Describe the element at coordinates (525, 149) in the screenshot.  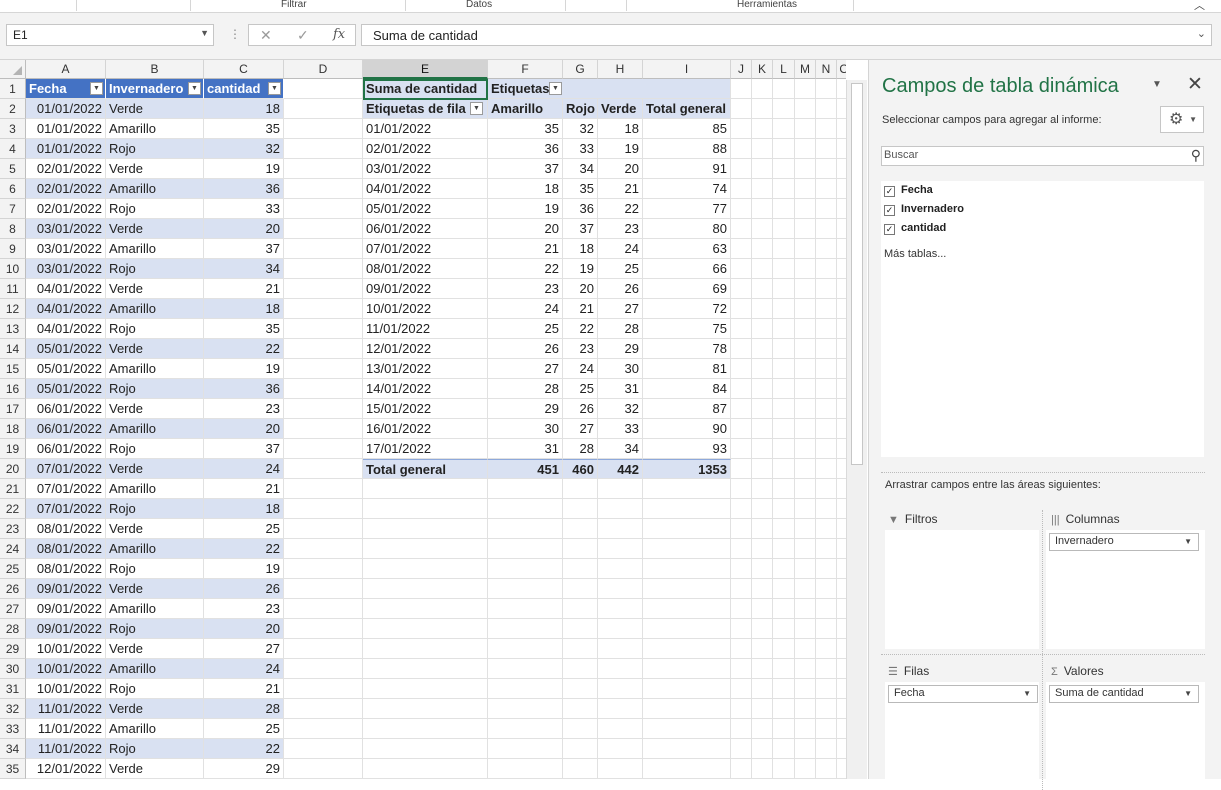
I see `pivot-value-cell: 36` at that location.